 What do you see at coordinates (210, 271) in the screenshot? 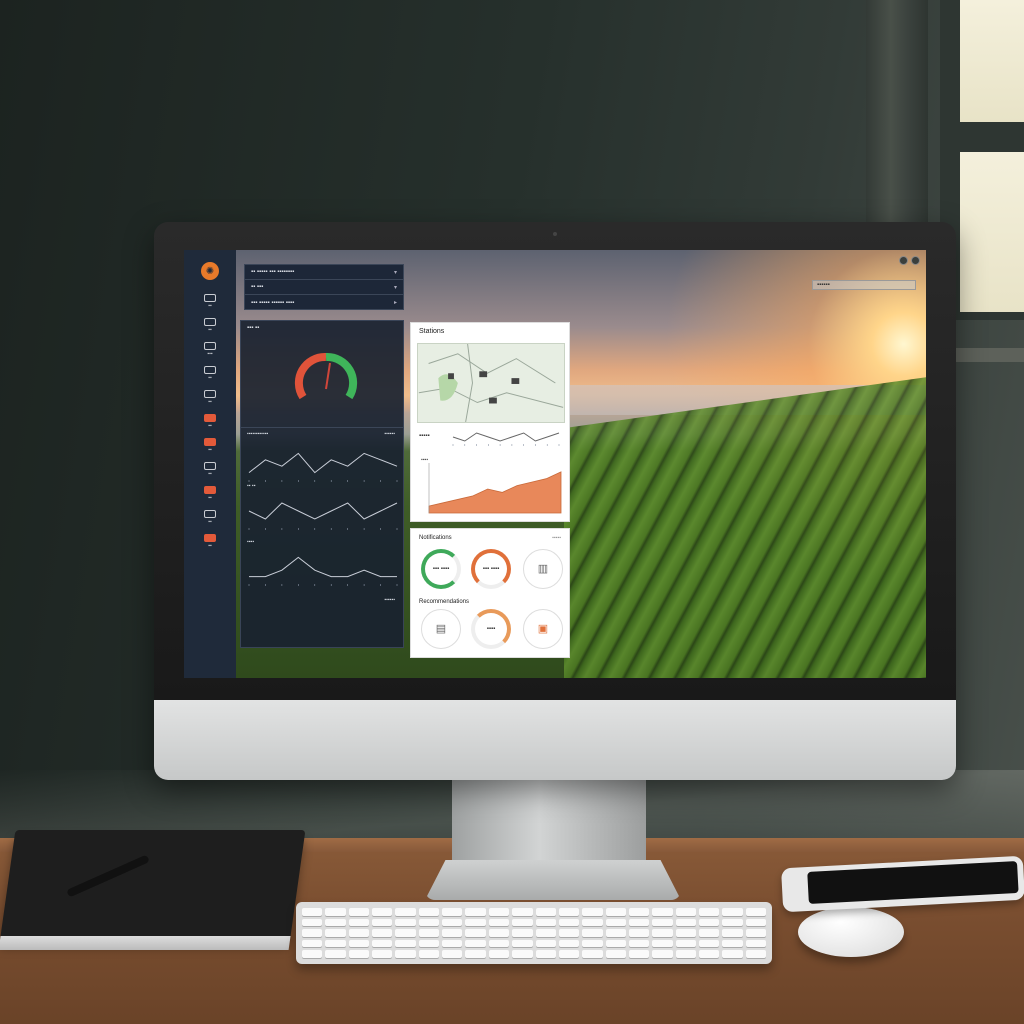
I see `gear-icon: ✺` at bounding box center [210, 271].